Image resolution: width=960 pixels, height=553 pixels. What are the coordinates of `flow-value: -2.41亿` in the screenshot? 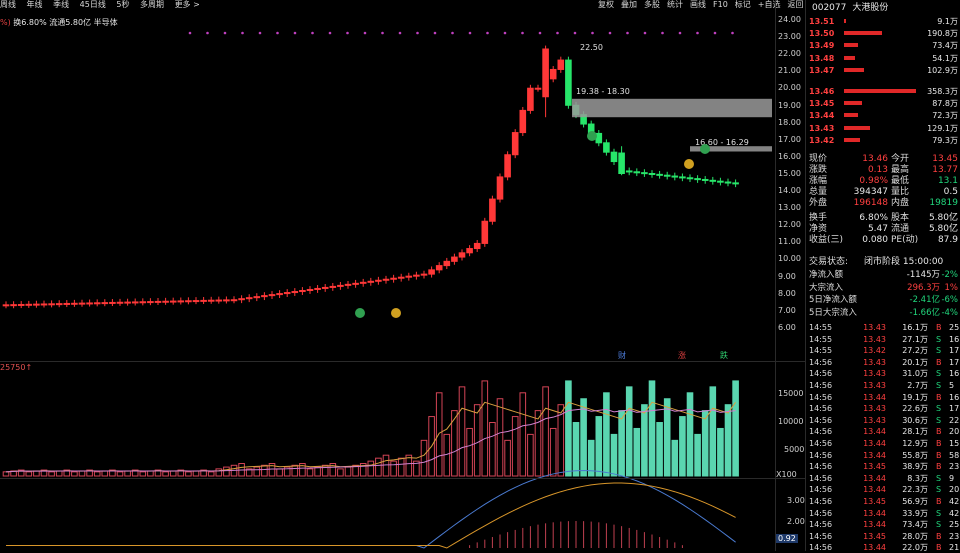 It's located at (925, 300).